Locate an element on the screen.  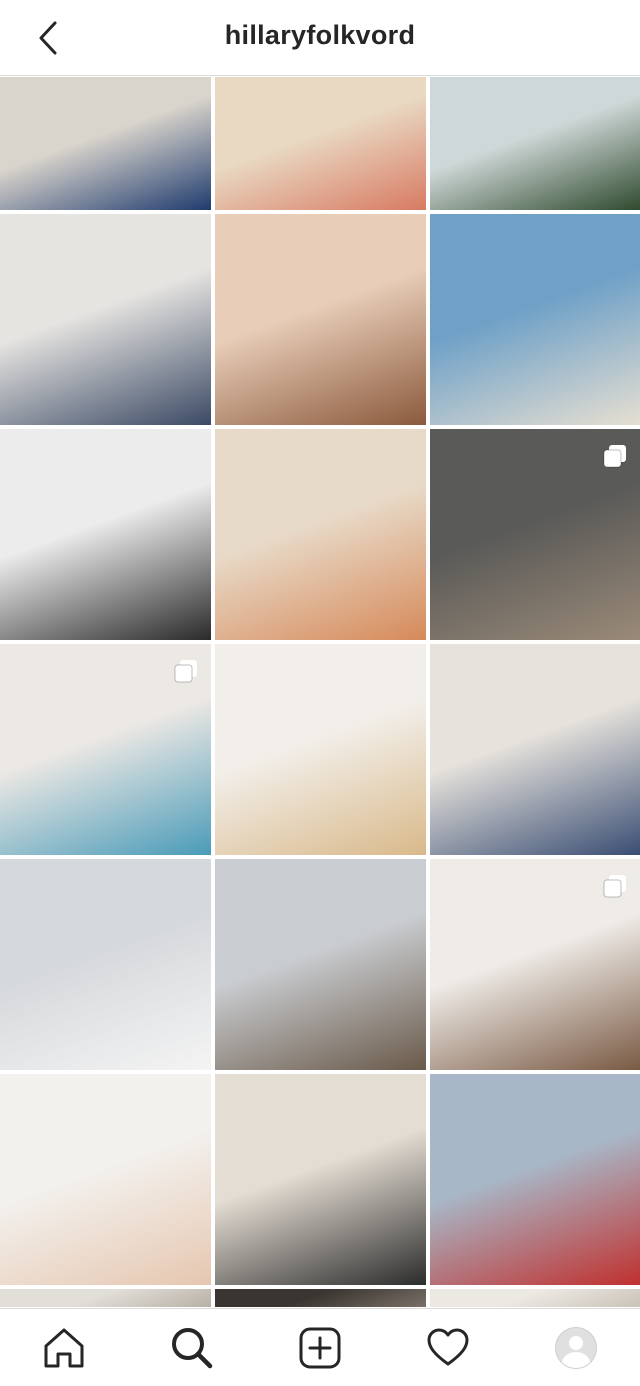
post-baby-kiss-mark is located at coordinates (105, 1179).